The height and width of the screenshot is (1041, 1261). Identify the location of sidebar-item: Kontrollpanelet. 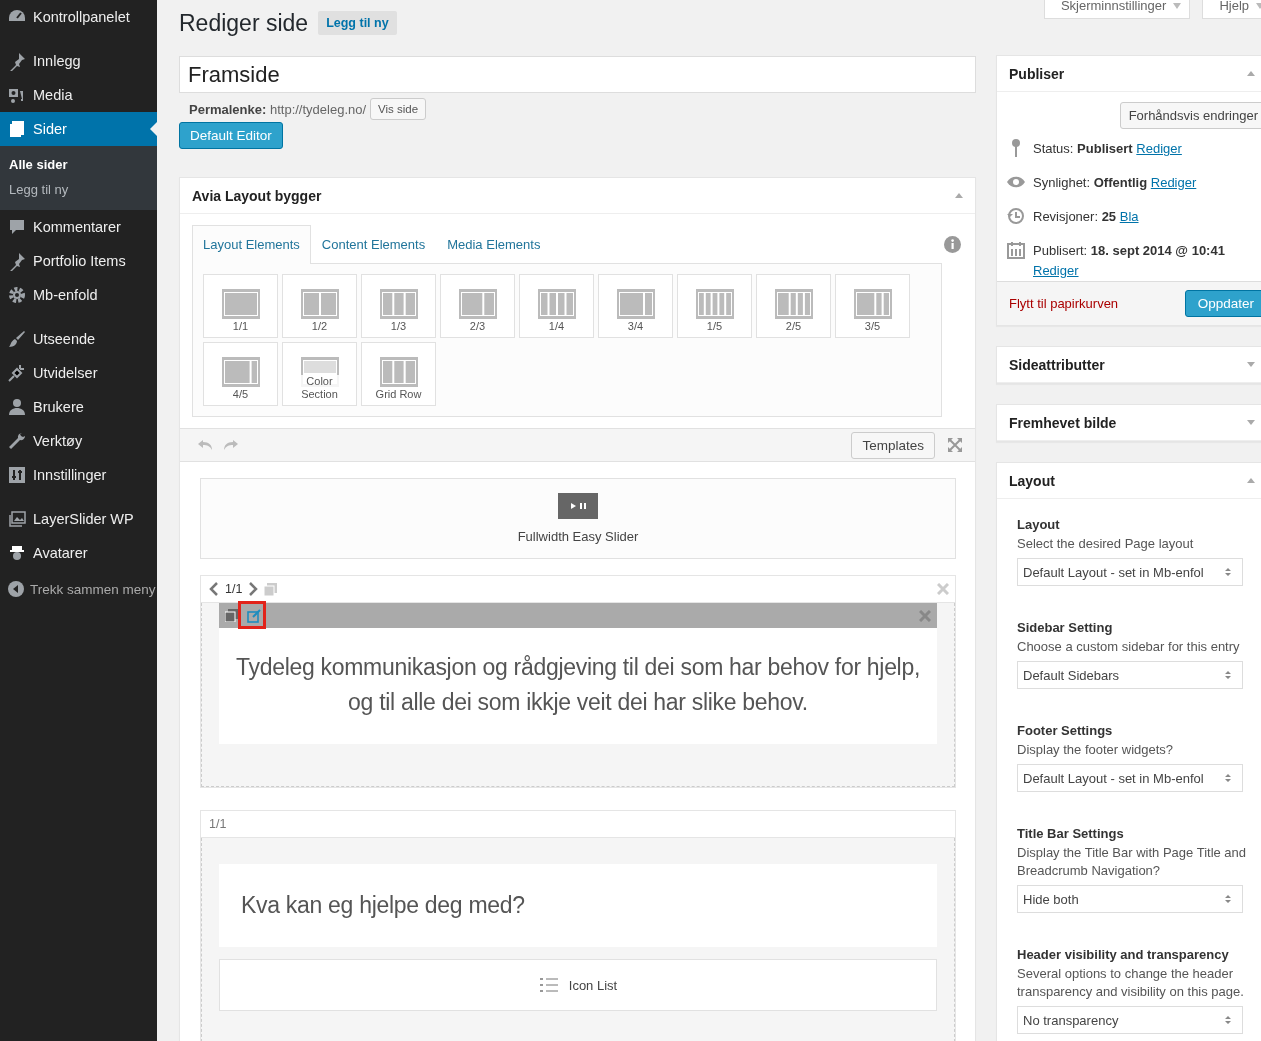
(78, 17).